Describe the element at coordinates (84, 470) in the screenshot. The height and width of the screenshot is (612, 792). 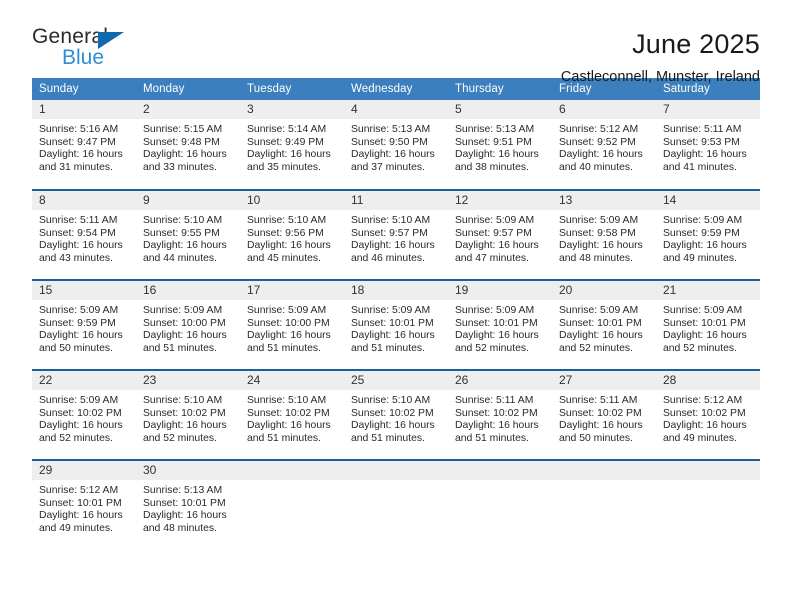
I see `day-number: 29` at that location.